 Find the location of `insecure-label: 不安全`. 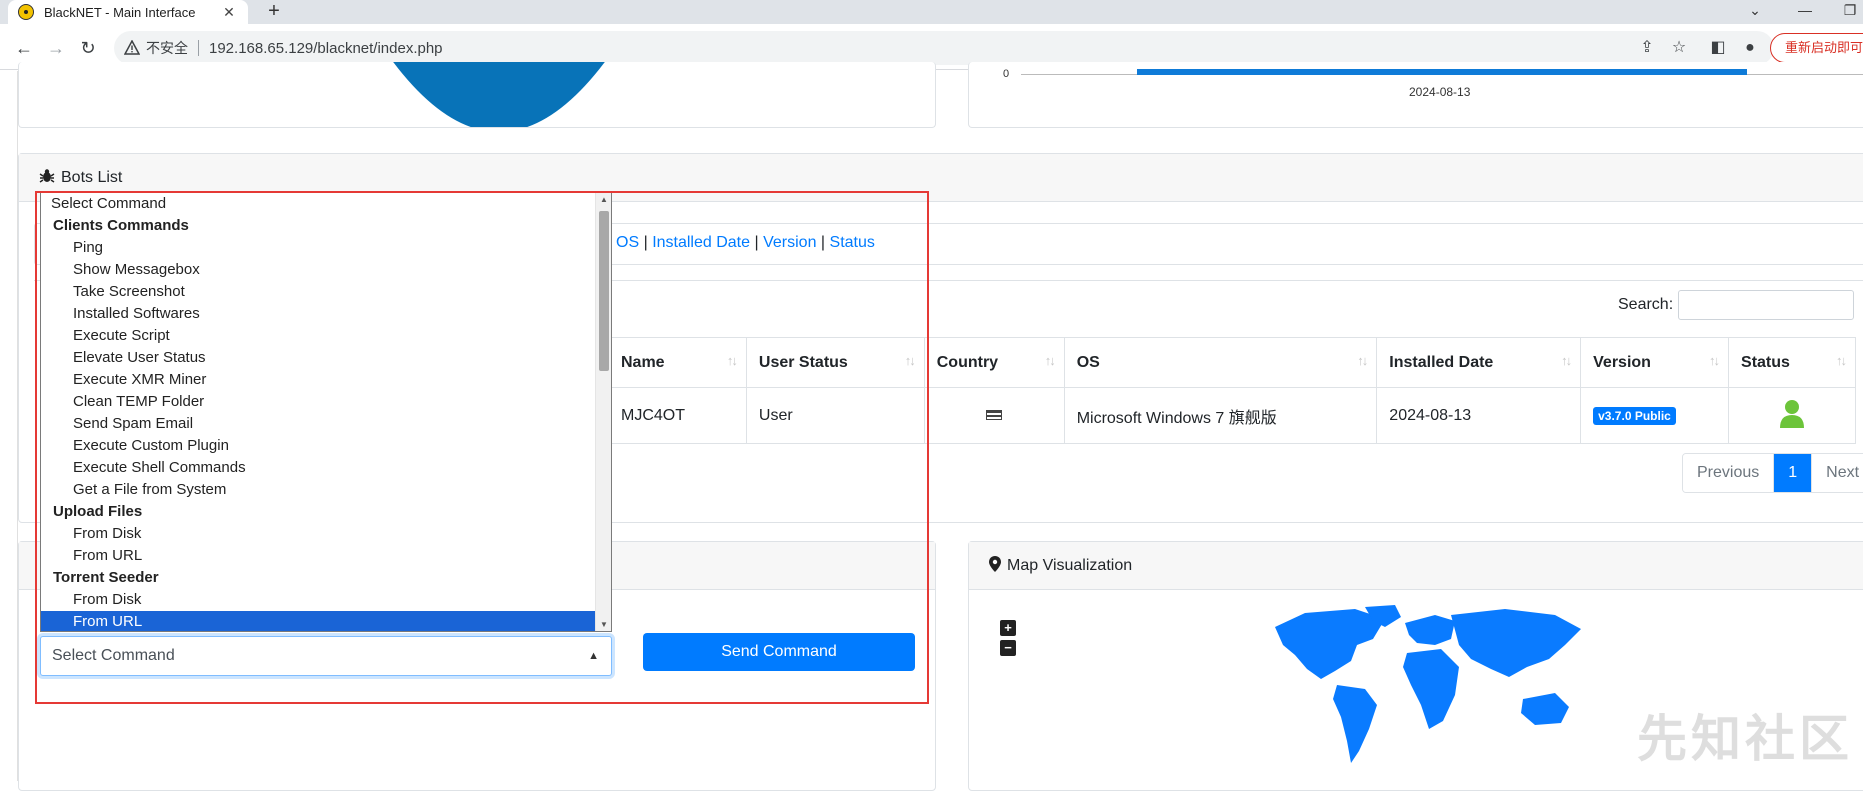

insecure-label: 不安全 is located at coordinates (167, 48).